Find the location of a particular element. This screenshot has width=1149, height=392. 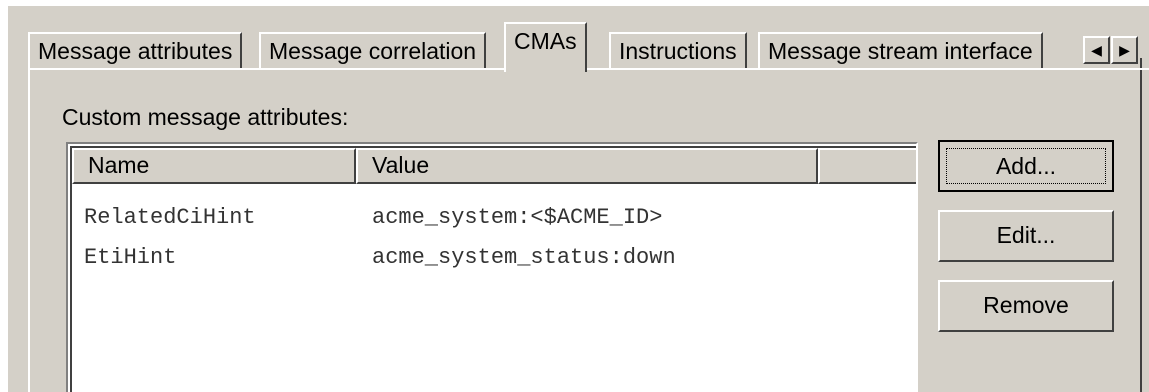

tab-message-attributes: Message attributes is located at coordinates (135, 51).